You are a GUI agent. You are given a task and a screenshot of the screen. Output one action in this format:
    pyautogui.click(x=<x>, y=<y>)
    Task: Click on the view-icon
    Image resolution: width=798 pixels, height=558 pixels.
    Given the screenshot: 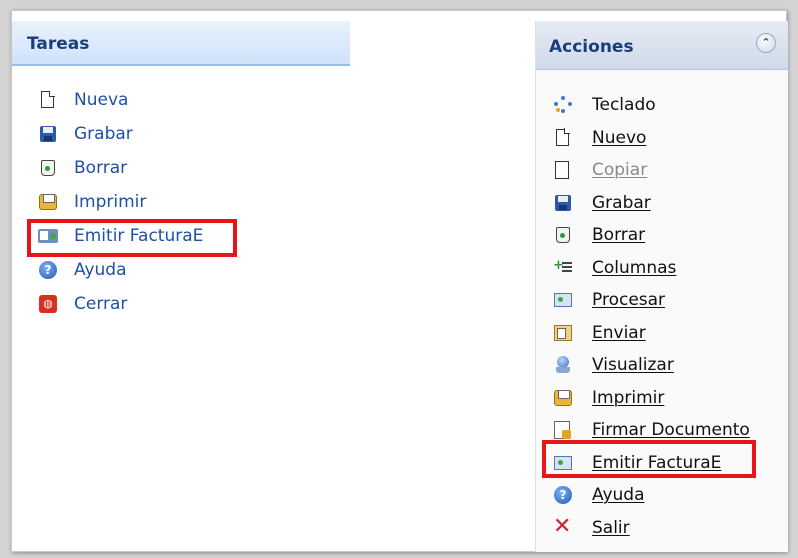 What is the action you would take?
    pyautogui.click(x=563, y=365)
    